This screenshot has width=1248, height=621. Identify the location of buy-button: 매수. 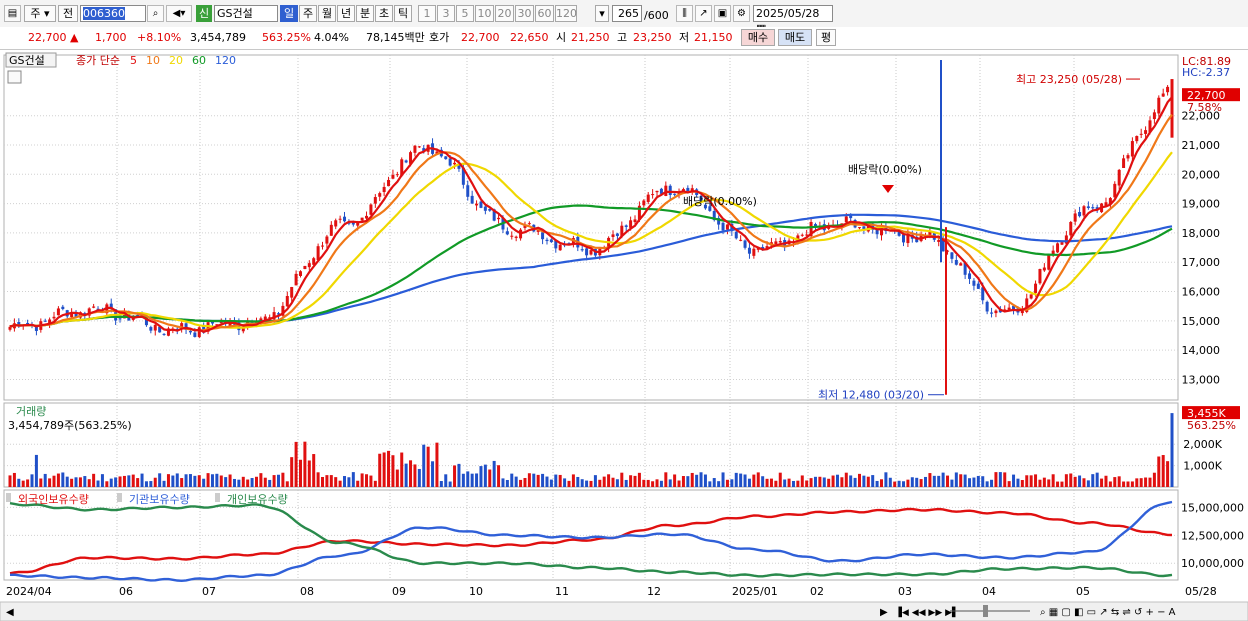
(758, 37).